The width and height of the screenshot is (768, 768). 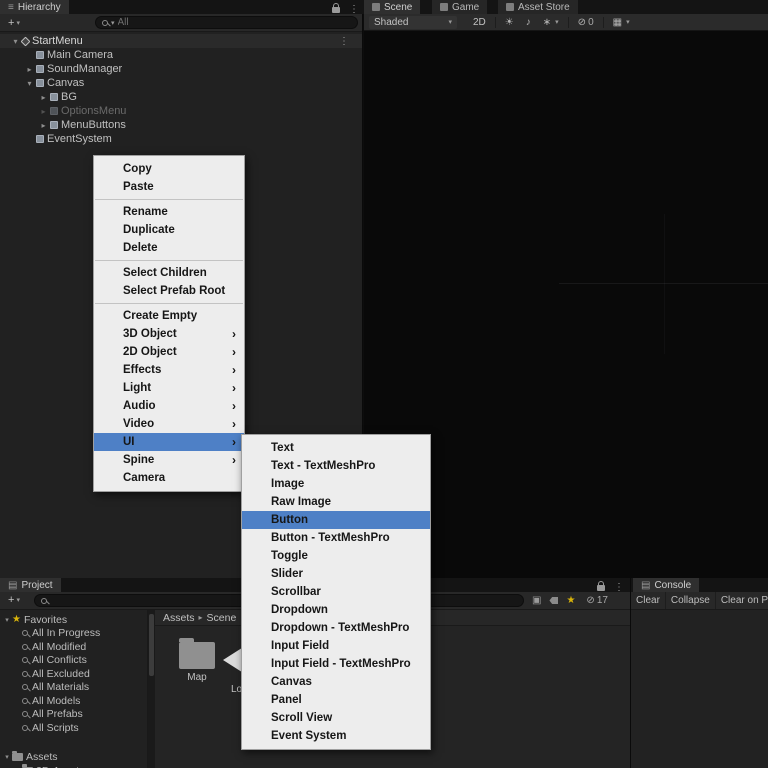 I want to click on tree-row-main-camera: Main Camera, so click(x=181, y=55).